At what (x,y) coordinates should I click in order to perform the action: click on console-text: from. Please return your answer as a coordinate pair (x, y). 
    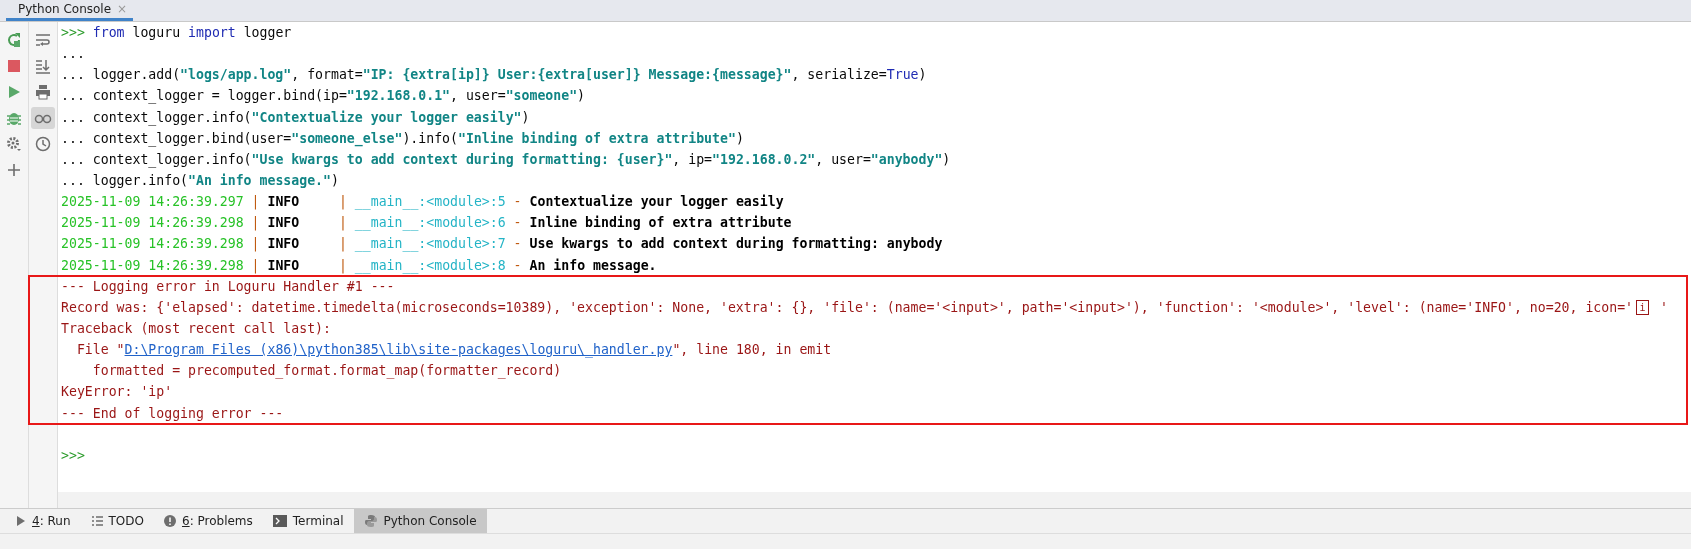
    Looking at the image, I should click on (108, 32).